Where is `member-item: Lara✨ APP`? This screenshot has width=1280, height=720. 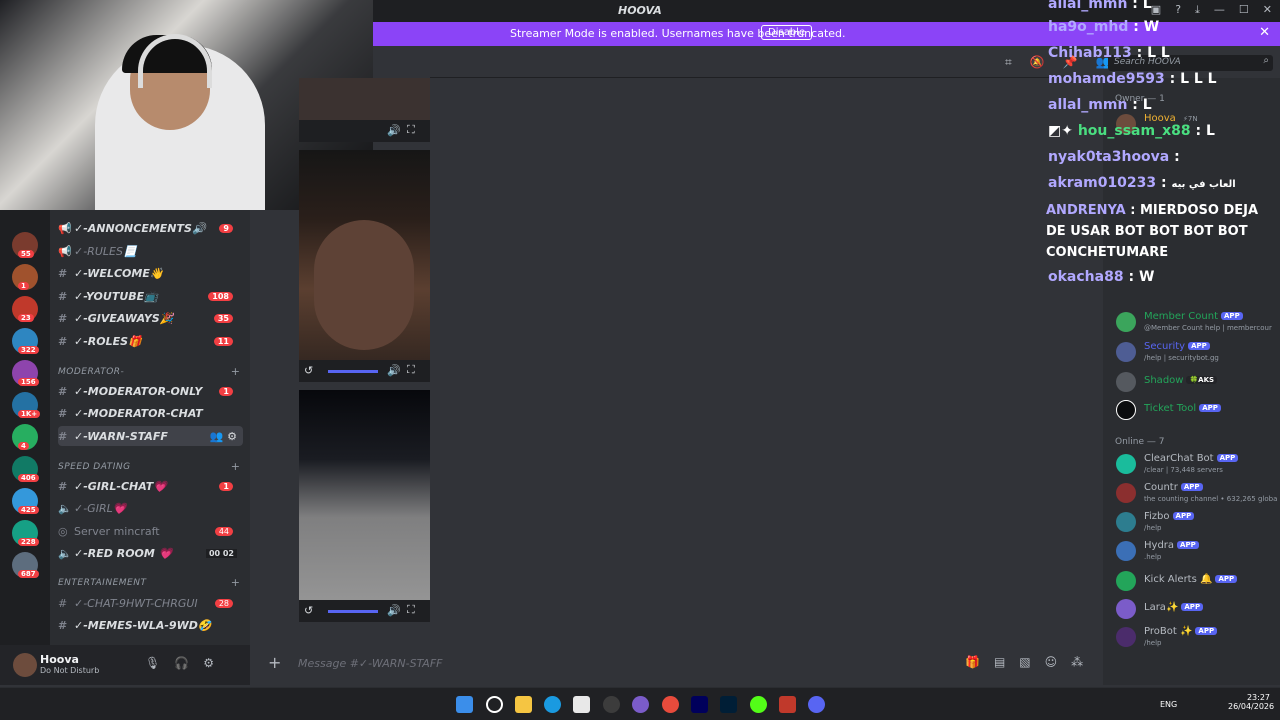 member-item: Lara✨ APP is located at coordinates (1195, 610).